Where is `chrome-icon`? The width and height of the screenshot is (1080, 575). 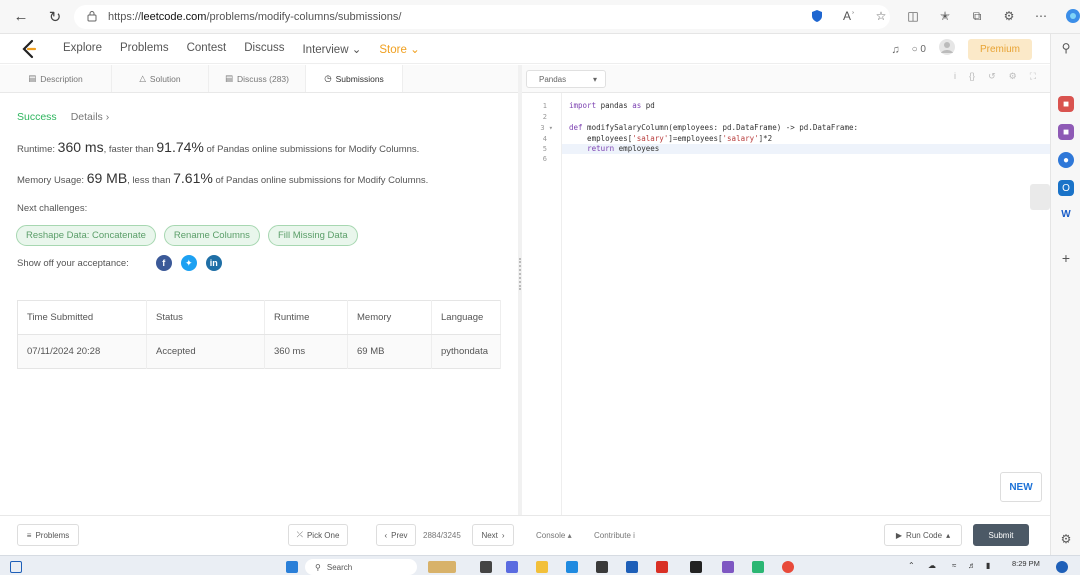
chrome-icon is located at coordinates (788, 567).